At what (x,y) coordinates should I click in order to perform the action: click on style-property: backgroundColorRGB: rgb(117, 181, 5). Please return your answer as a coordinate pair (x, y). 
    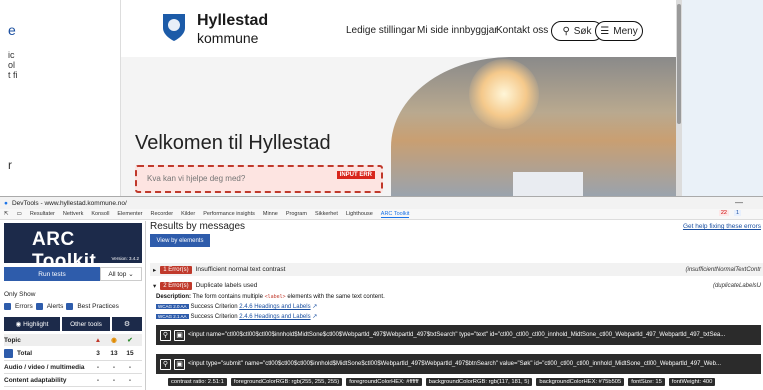
    Looking at the image, I should click on (479, 382).